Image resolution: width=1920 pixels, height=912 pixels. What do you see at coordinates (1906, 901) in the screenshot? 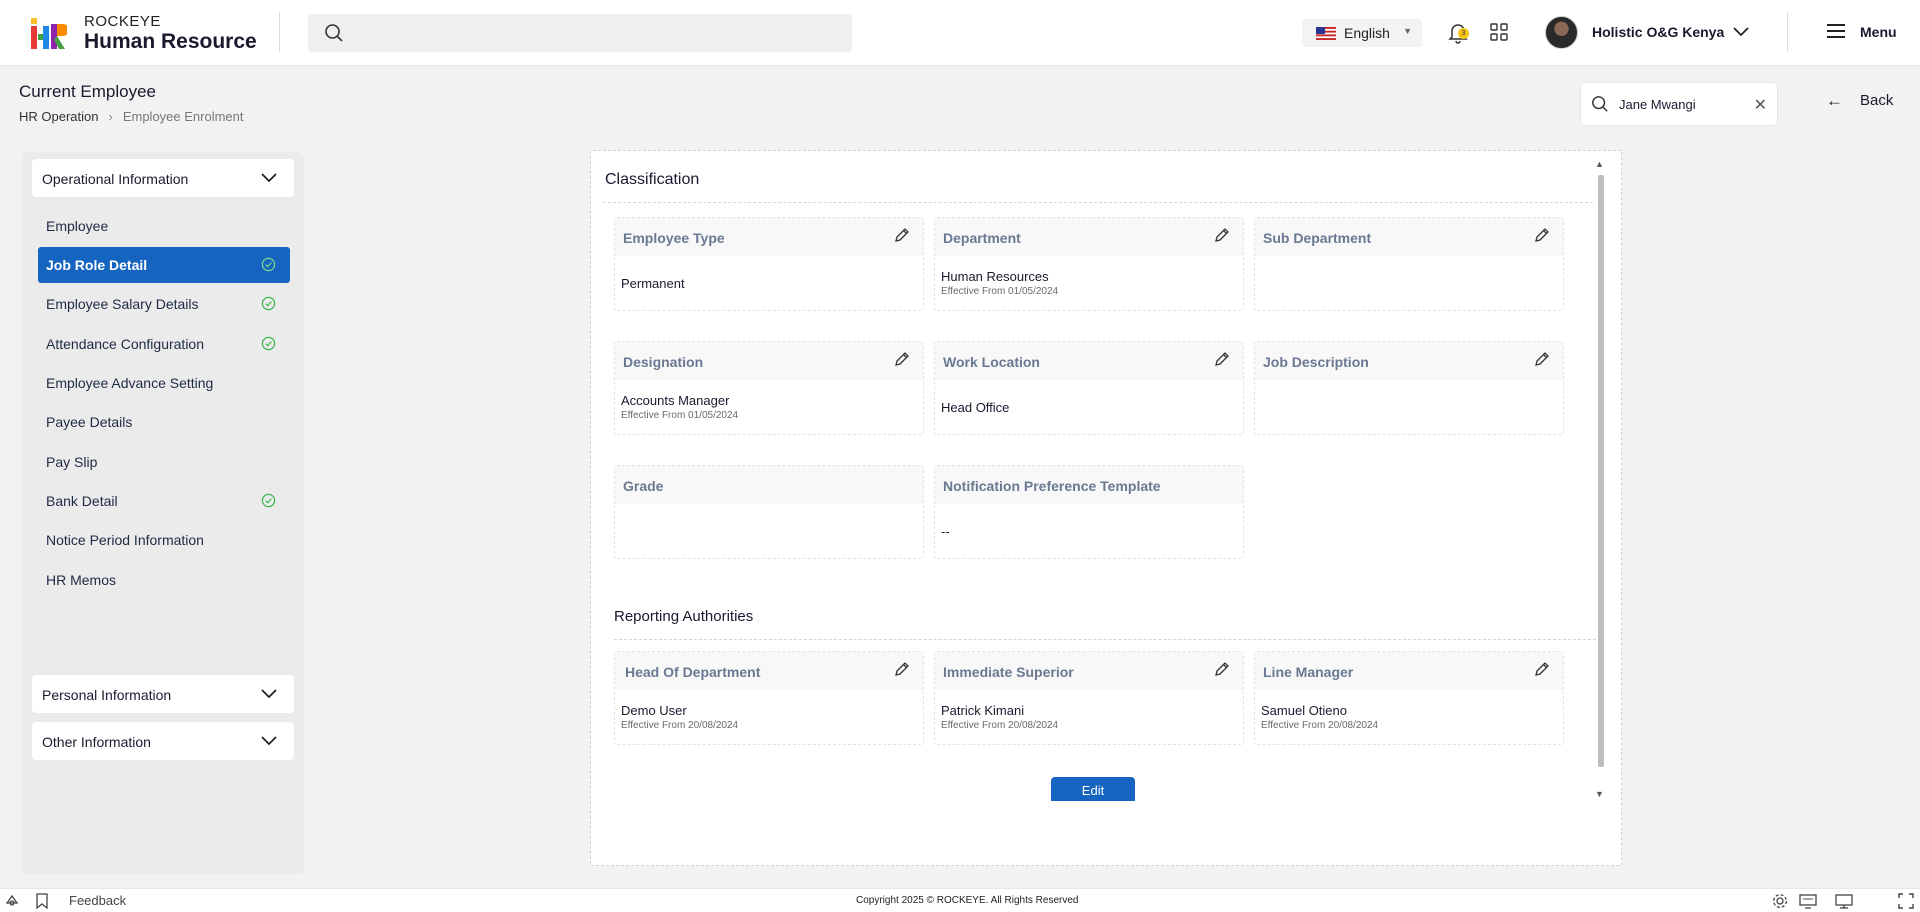
I see `fullscreen-icon` at bounding box center [1906, 901].